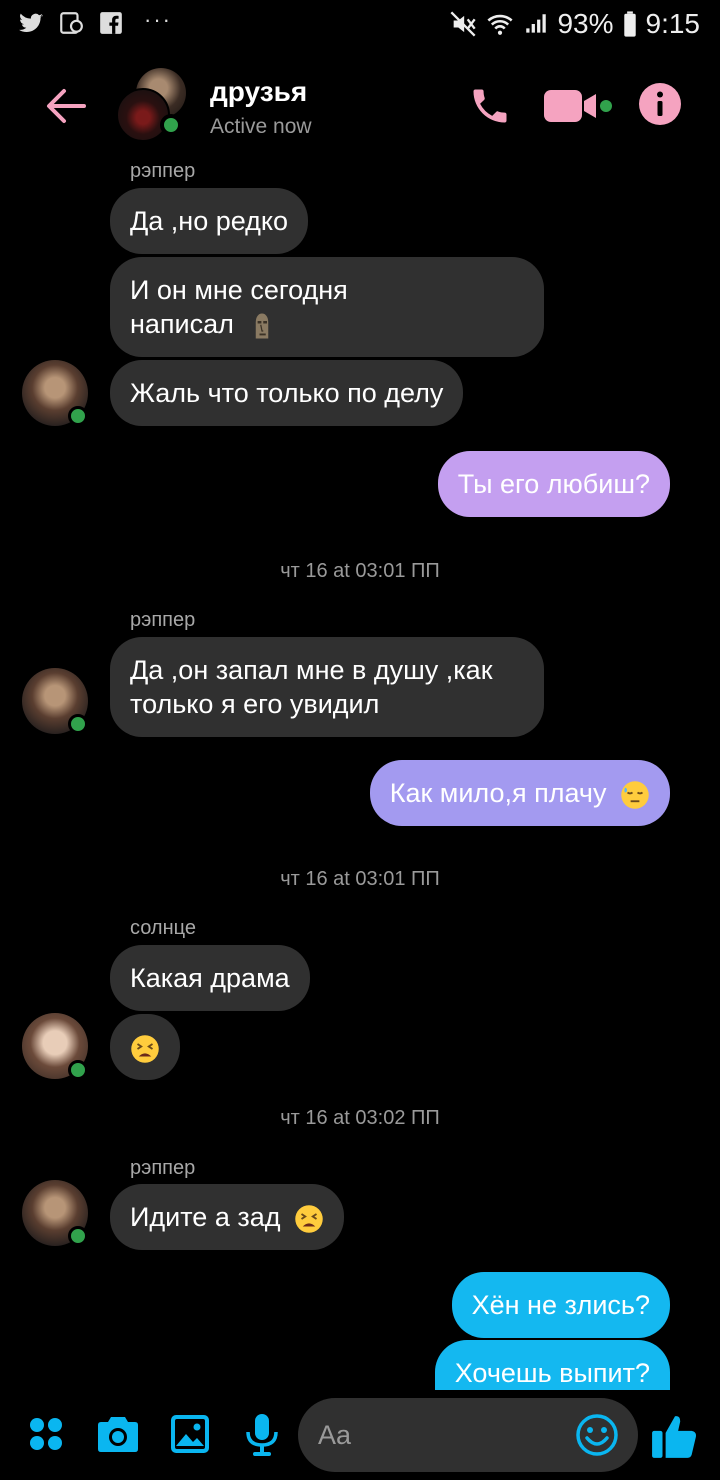 This screenshot has height=1480, width=720. I want to click on composer-bar: Aa, so click(360, 1435).